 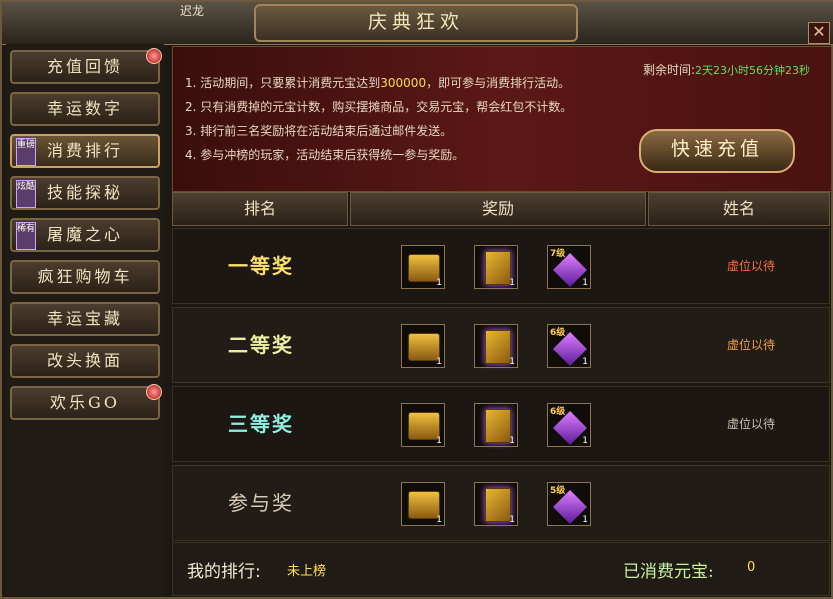 I want to click on window-title-bar: 迟龙 庆典狂欢 ✕, so click(x=417, y=23).